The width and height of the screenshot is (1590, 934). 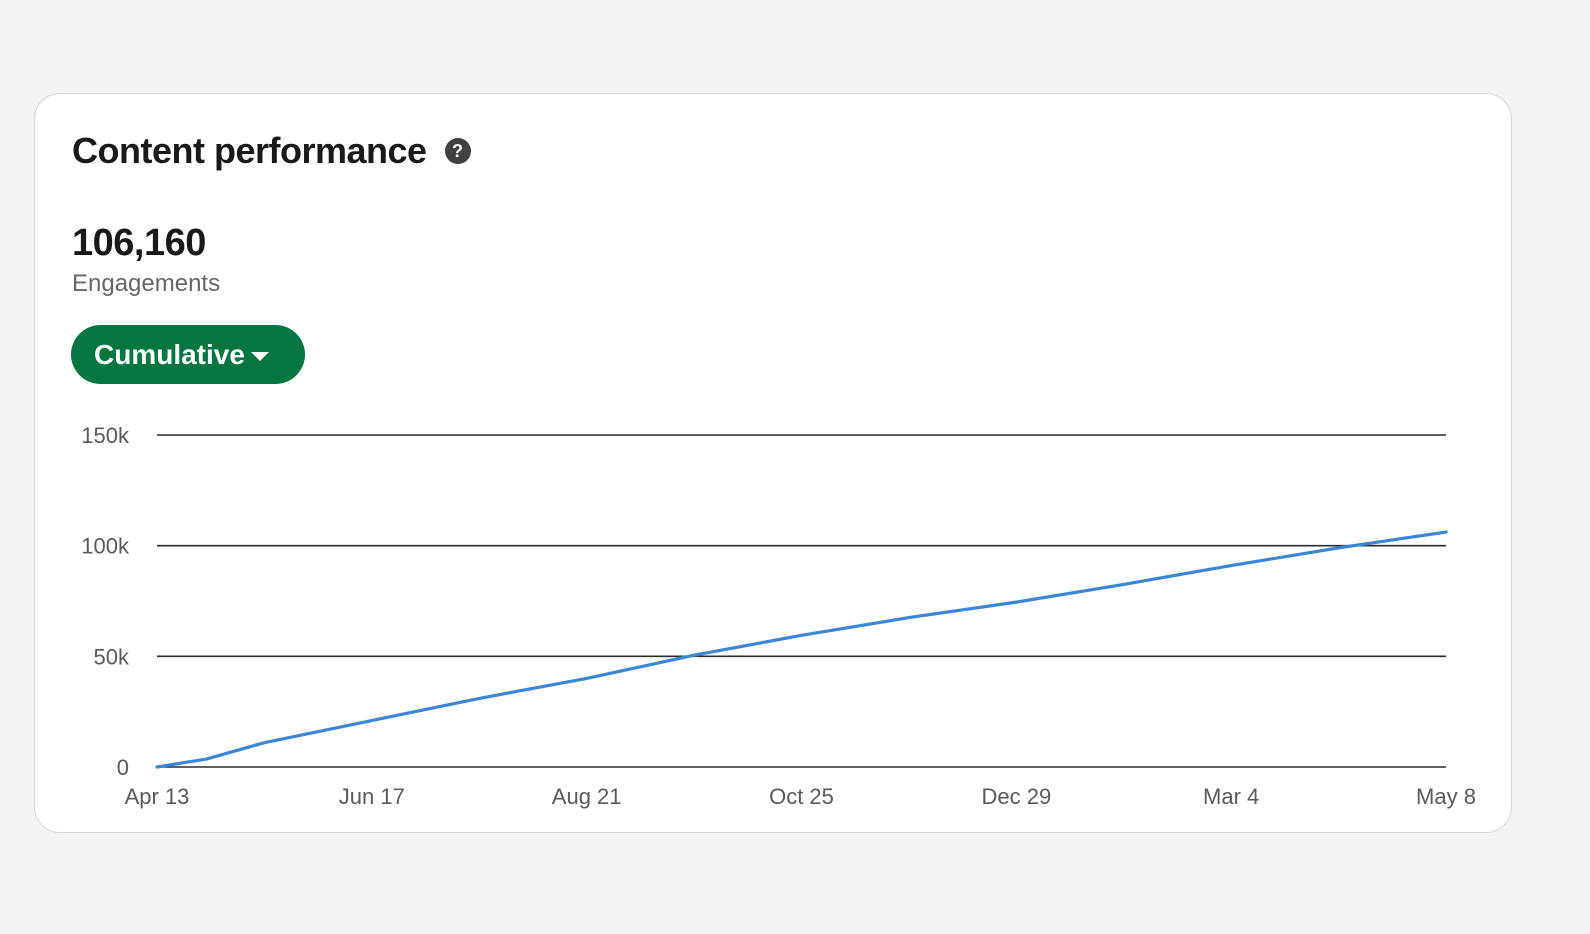 What do you see at coordinates (105, 435) in the screenshot?
I see `y-tick-label: 150k` at bounding box center [105, 435].